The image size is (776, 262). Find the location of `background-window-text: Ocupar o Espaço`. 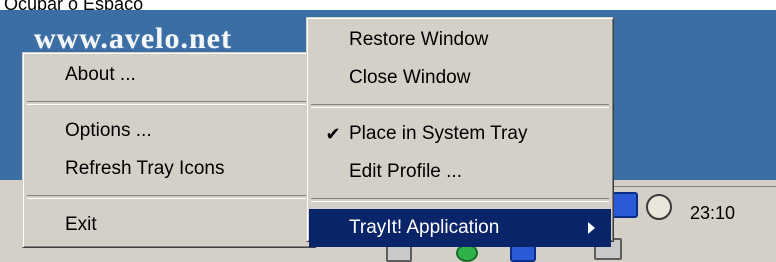

background-window-text: Ocupar o Espaço is located at coordinates (74, 5).